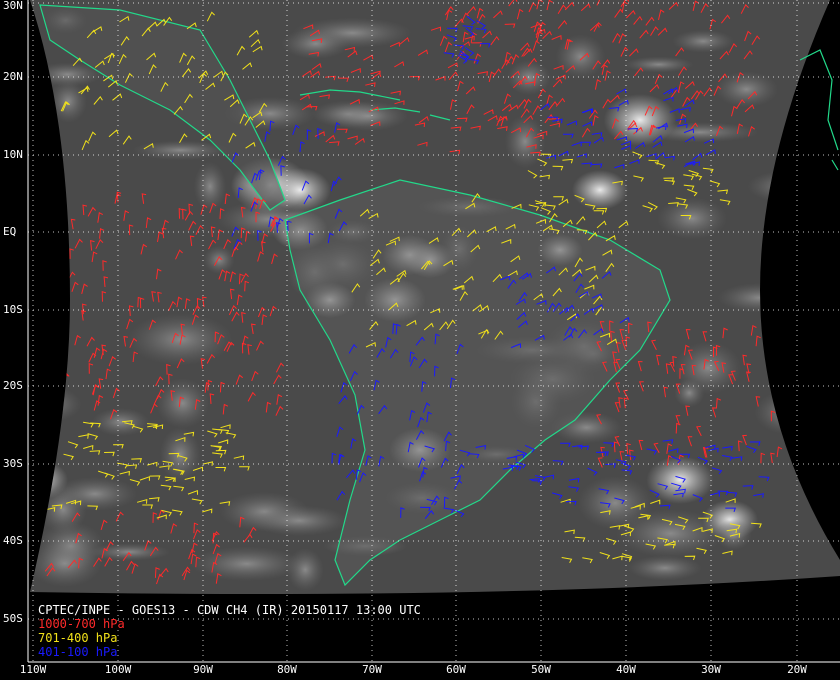  Describe the element at coordinates (13, 540) in the screenshot. I see `latitude-label: 40S` at that location.